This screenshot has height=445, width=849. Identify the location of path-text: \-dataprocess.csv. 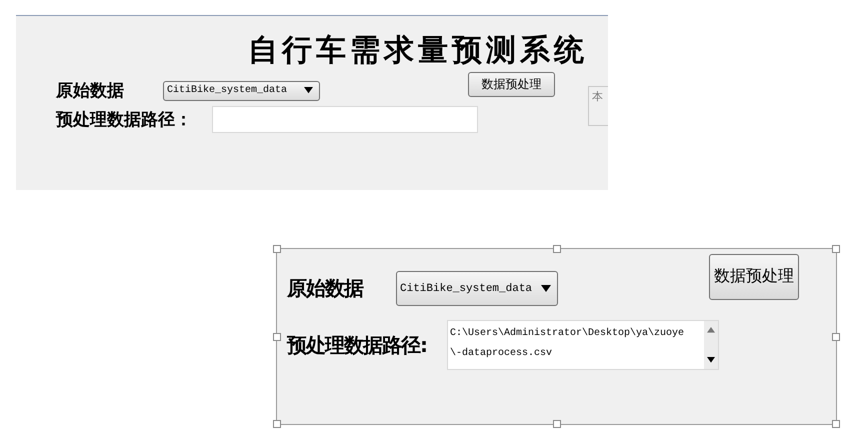
(502, 353).